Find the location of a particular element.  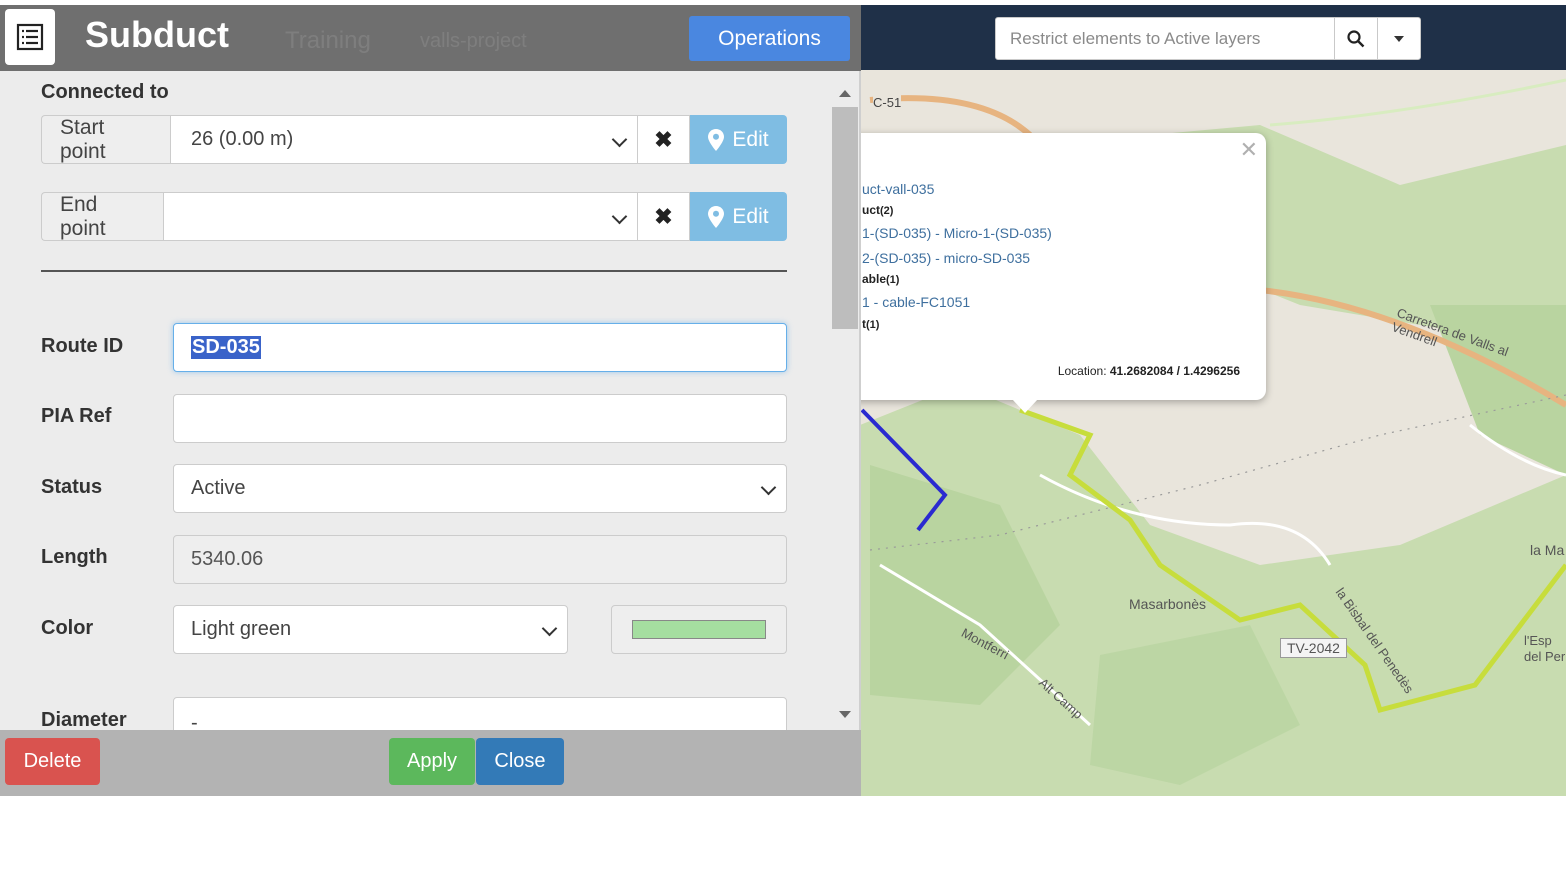

connected-to-label: Connected to is located at coordinates (105, 92).